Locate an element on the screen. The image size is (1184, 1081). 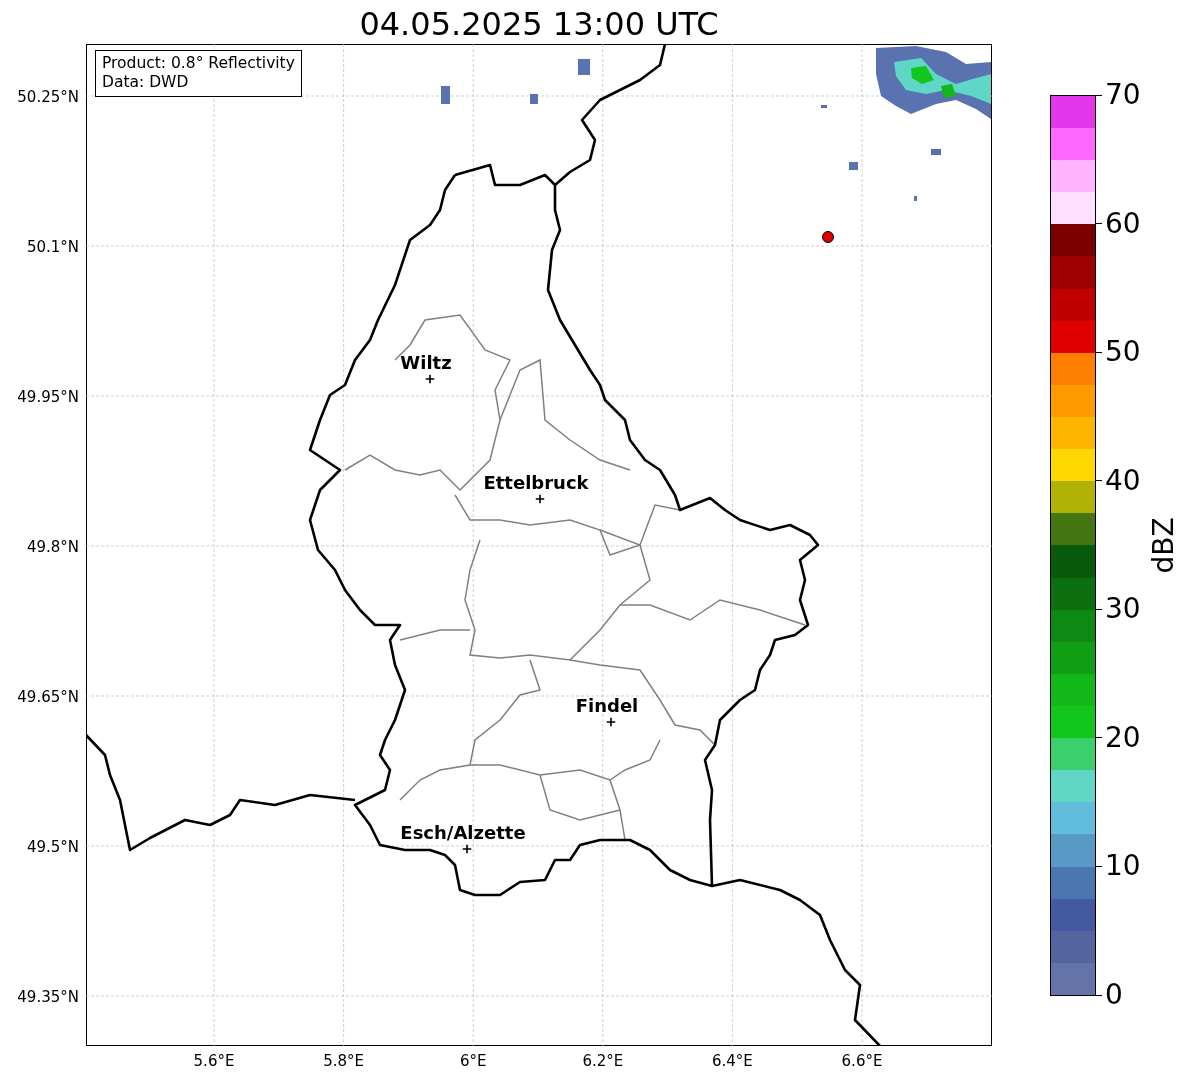
latitude-label: 49.8°N is located at coordinates (52, 547).